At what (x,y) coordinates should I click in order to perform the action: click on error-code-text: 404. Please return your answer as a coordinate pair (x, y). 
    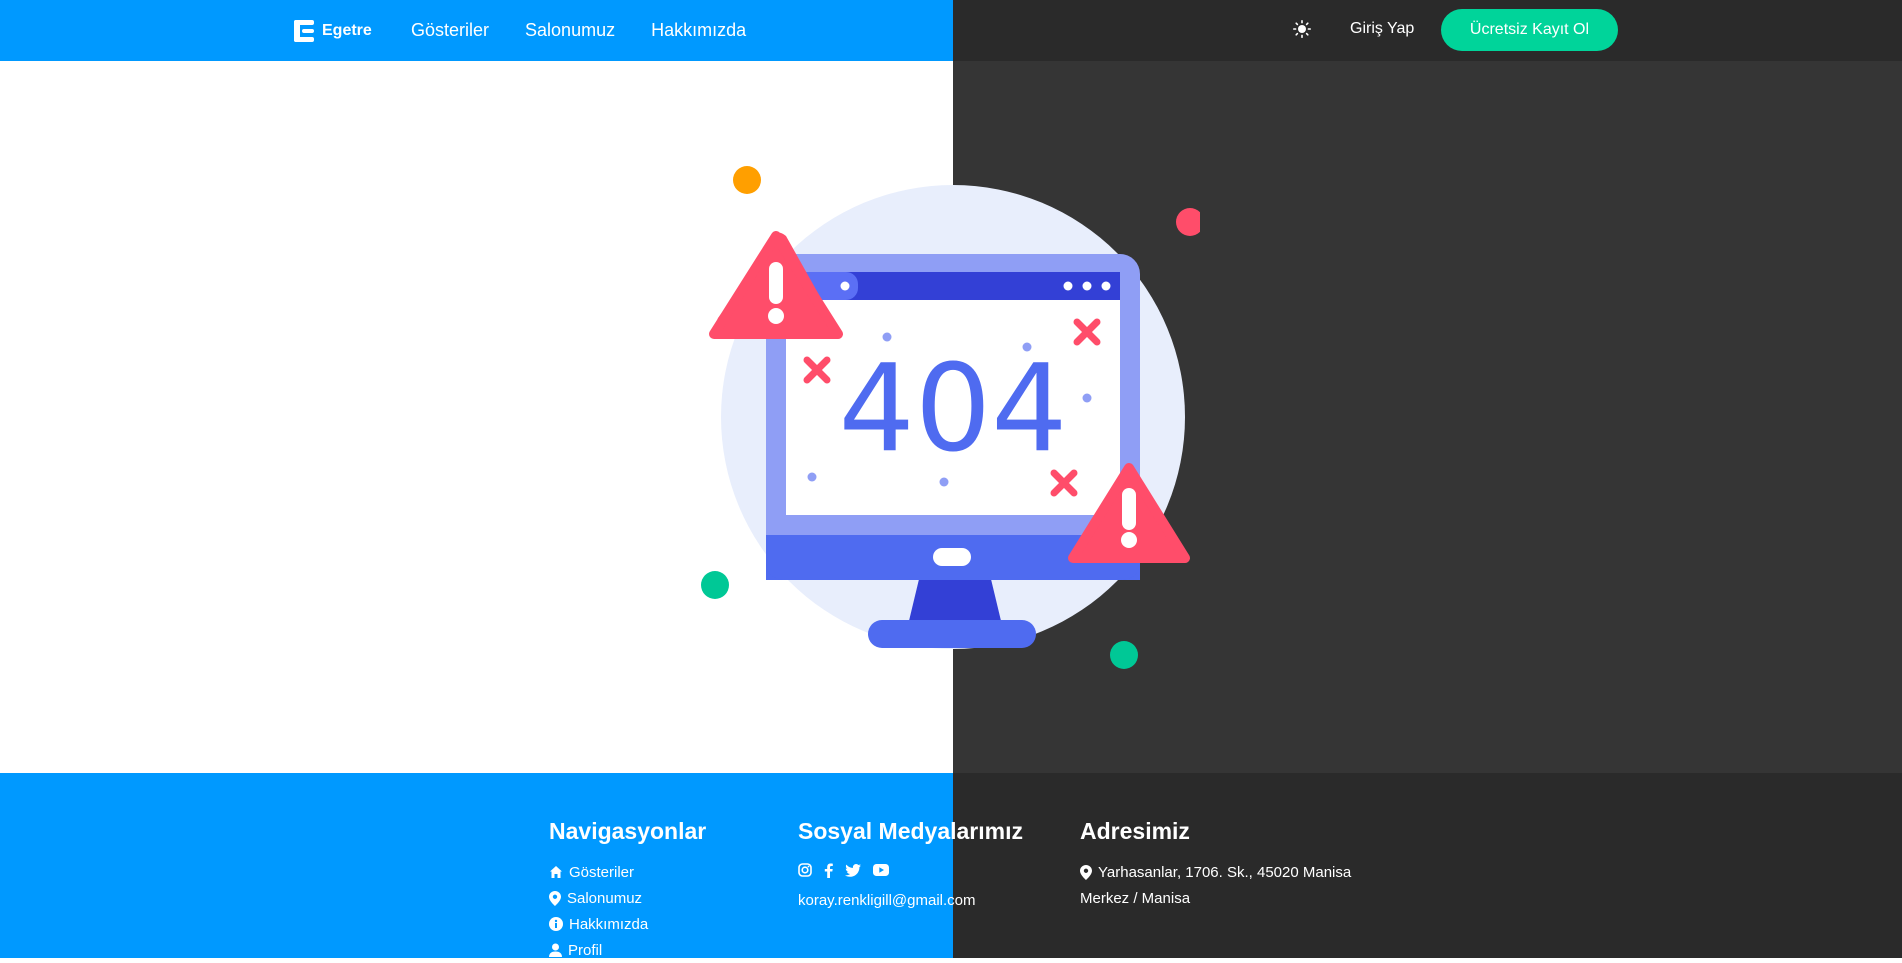
    Looking at the image, I should click on (952, 409).